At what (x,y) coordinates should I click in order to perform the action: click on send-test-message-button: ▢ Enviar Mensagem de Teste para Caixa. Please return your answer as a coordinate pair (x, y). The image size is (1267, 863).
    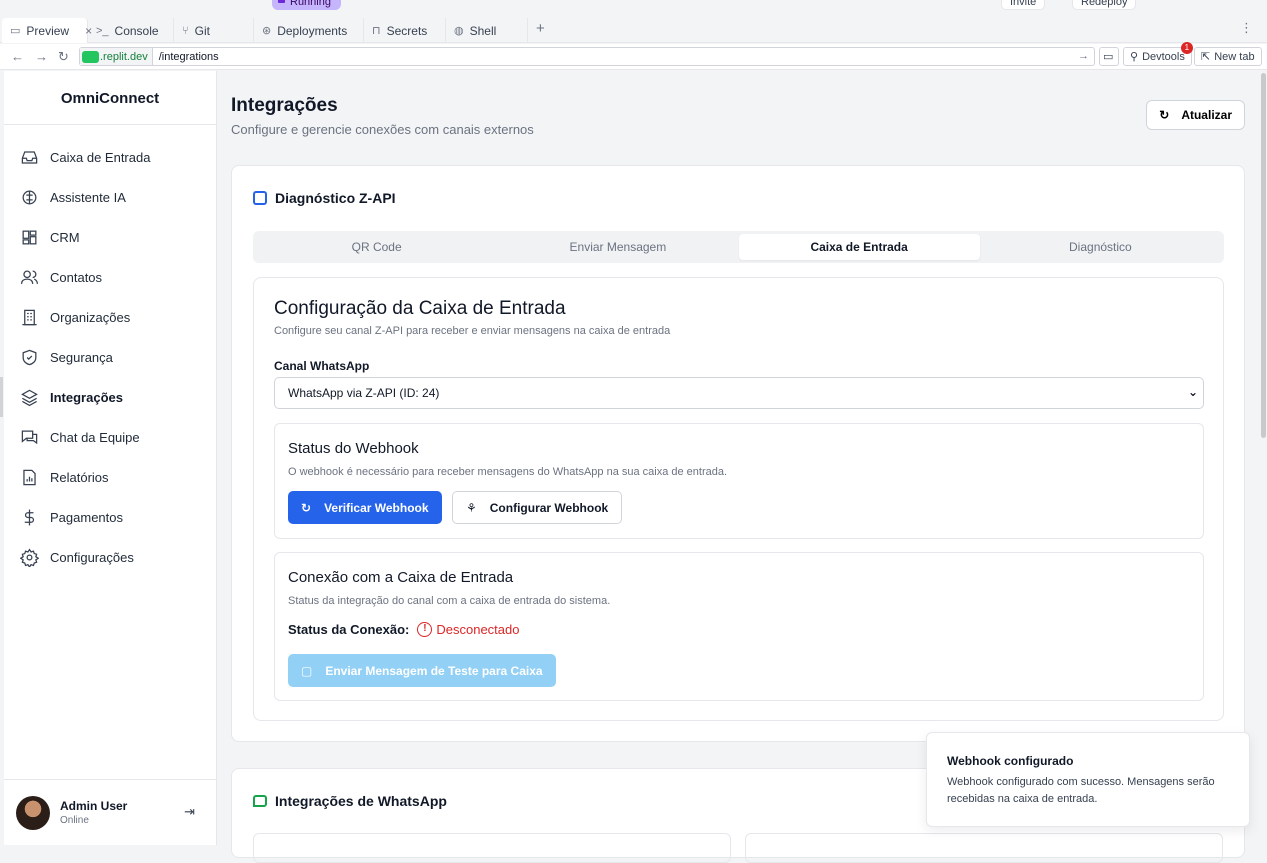
    Looking at the image, I should click on (422, 670).